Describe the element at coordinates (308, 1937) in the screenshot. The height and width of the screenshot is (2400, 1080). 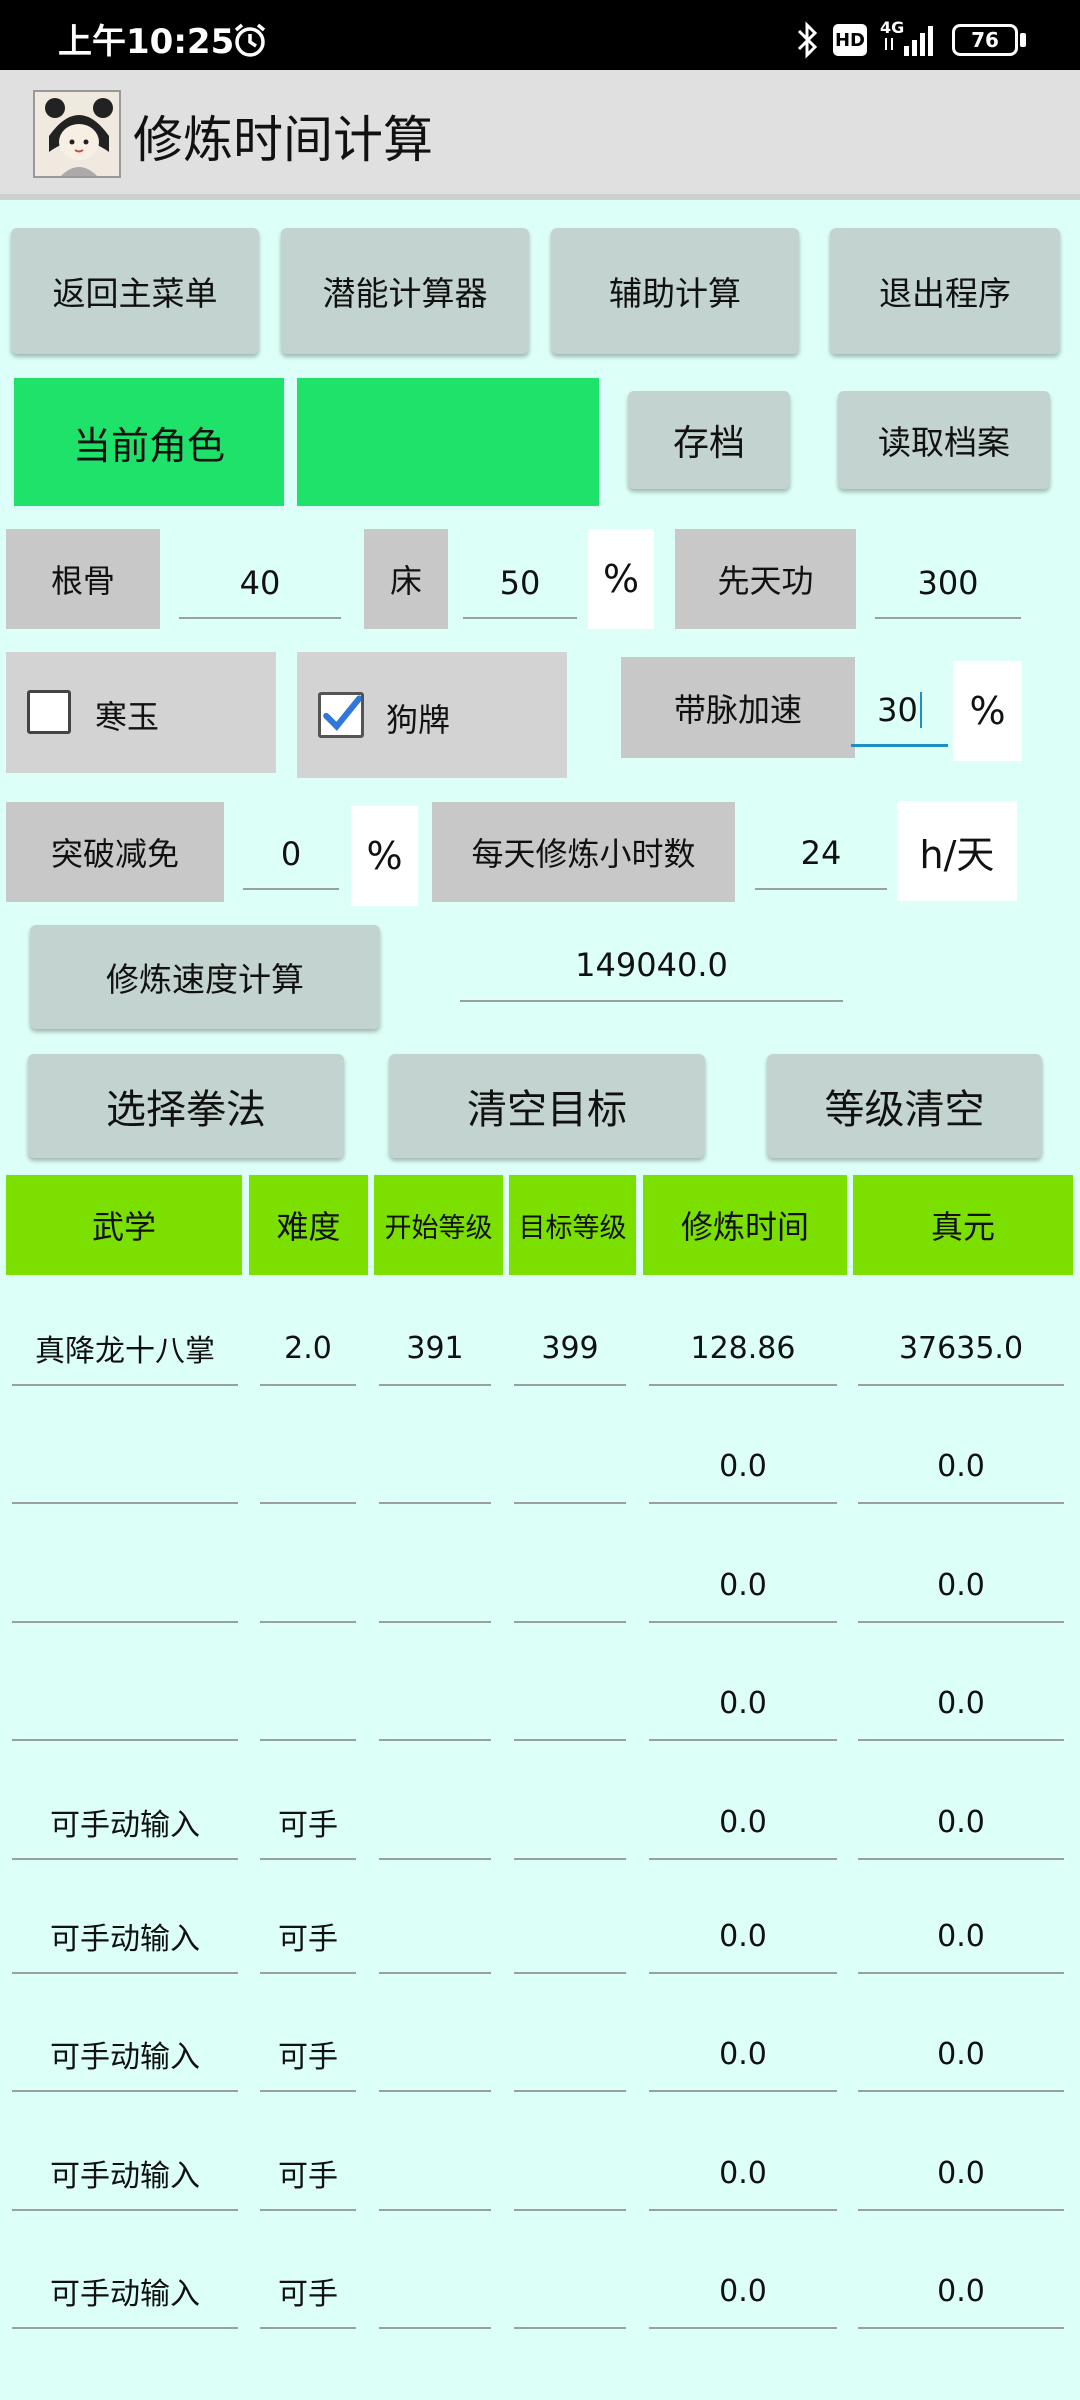
I see `row6-difficulty: 可手` at that location.